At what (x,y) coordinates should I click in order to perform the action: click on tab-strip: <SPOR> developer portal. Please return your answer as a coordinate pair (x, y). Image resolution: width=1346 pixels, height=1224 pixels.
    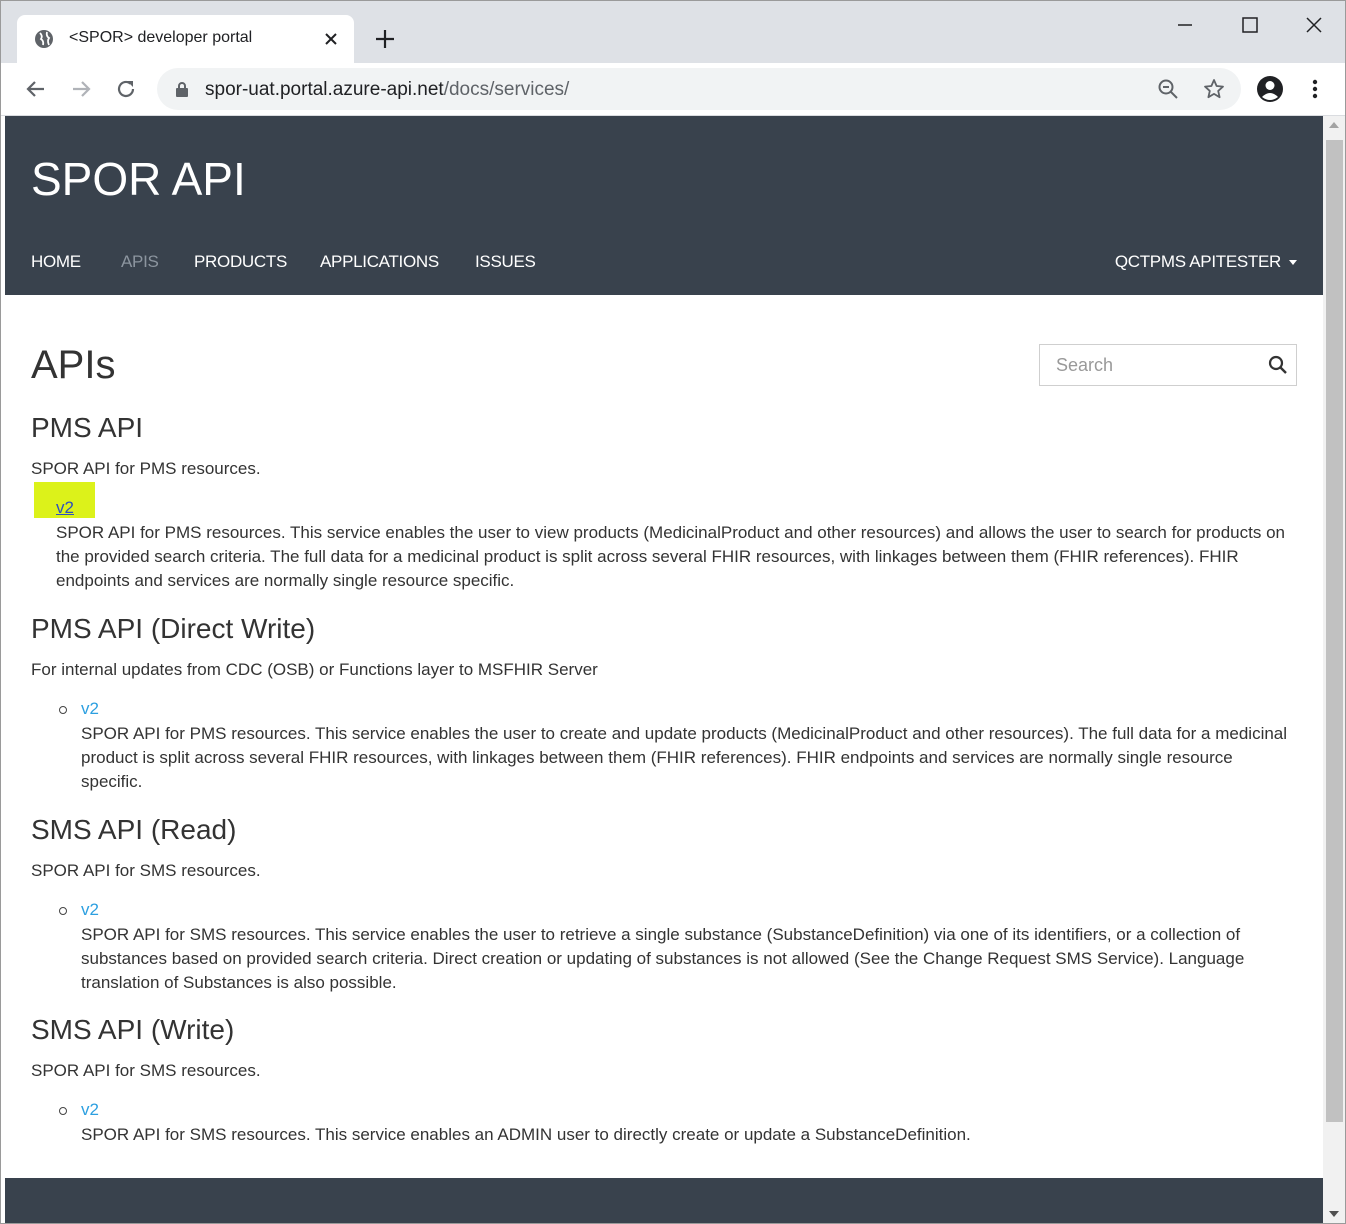
    Looking at the image, I should click on (673, 32).